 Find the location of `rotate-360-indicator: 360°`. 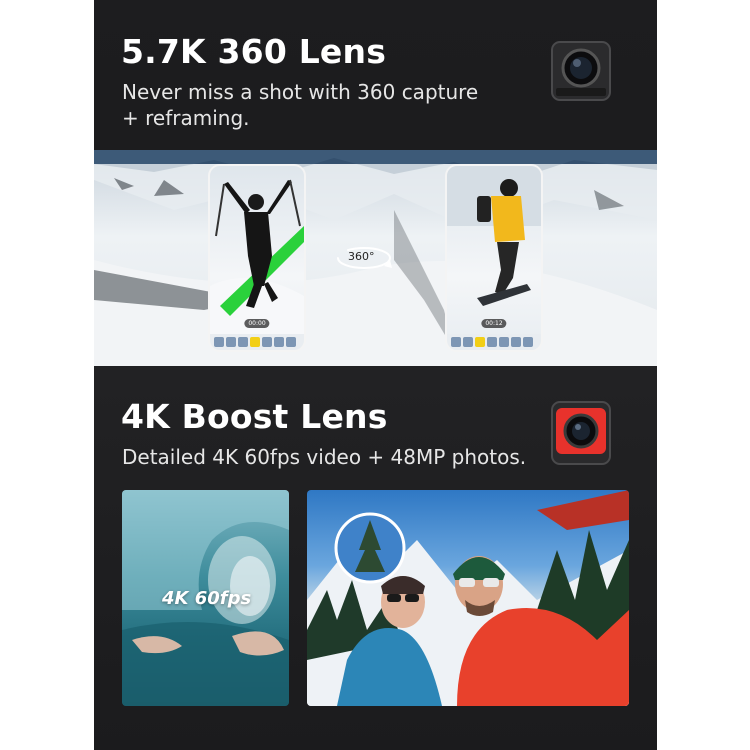

rotate-360-indicator: 360° is located at coordinates (364, 258).